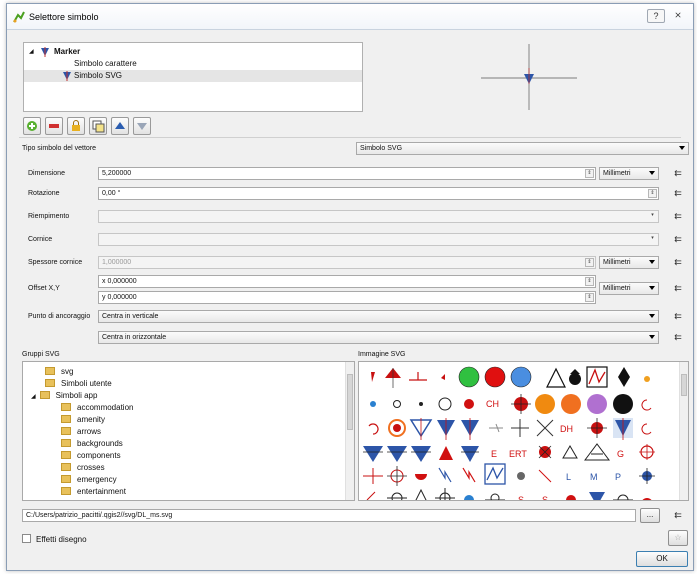  I want to click on add-layer-button, so click(32, 126).